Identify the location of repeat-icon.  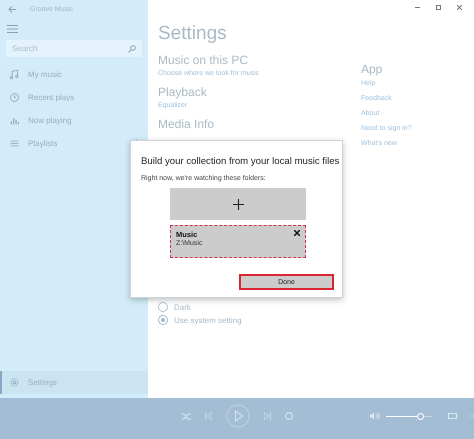
(289, 416).